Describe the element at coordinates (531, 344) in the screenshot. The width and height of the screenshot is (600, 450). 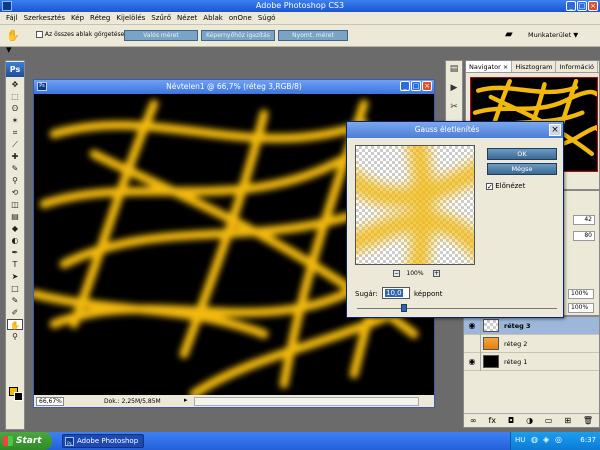
I see `layer-row: réteg 2` at that location.